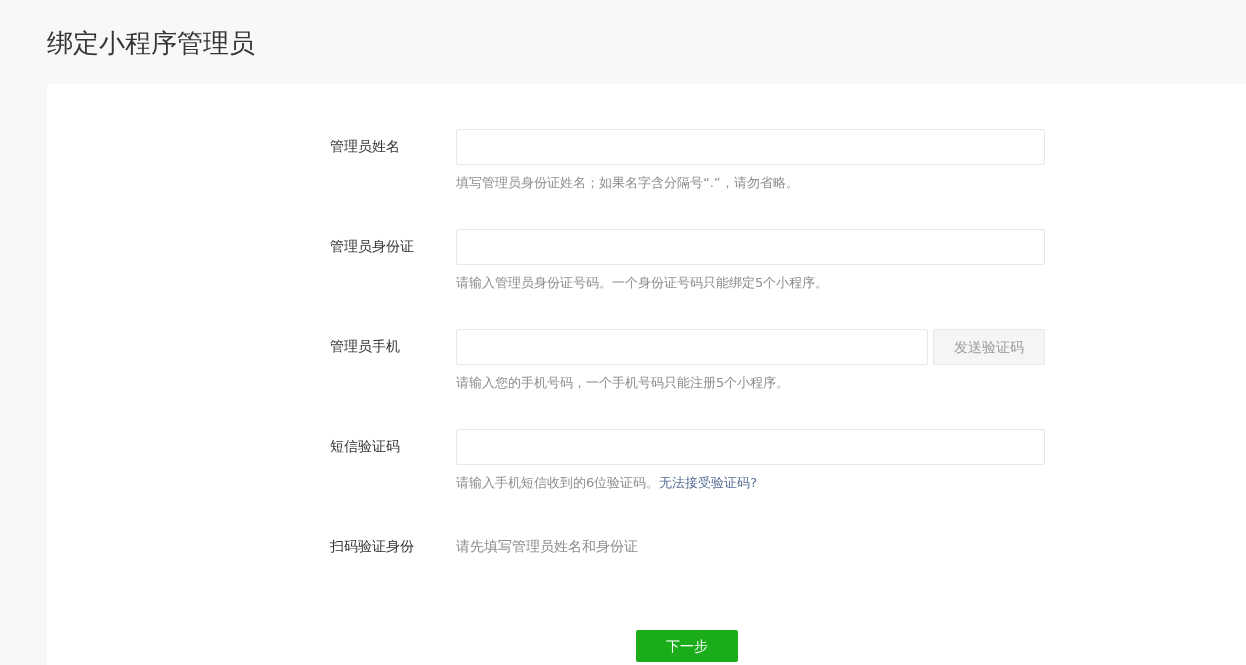  Describe the element at coordinates (558, 483) in the screenshot. I see `hint-text: 请输入手机短信收到的6位验证码。` at that location.